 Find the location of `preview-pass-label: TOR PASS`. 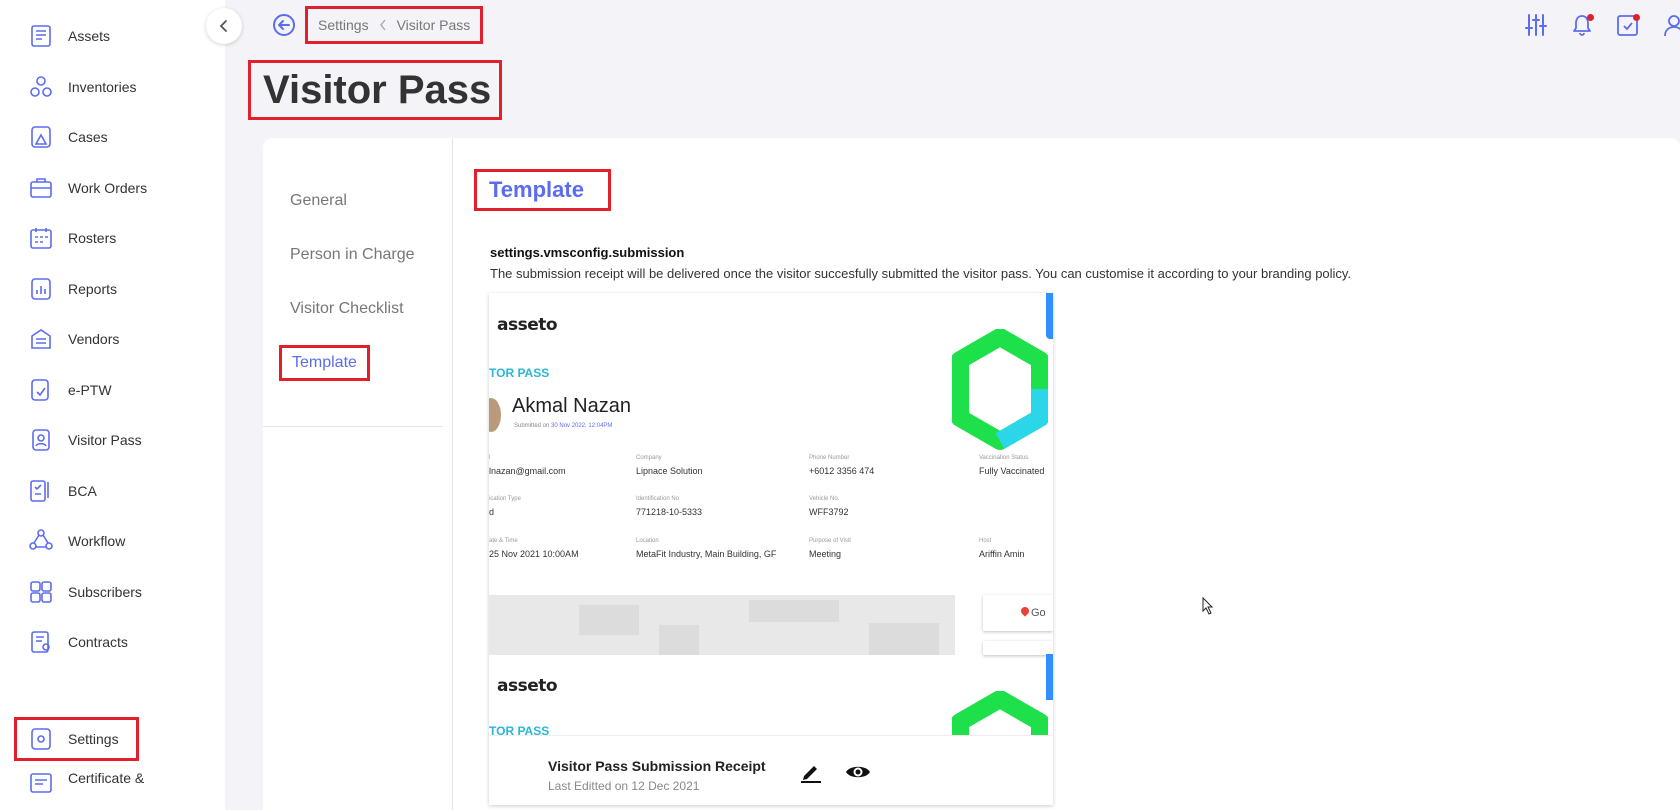

preview-pass-label: TOR PASS is located at coordinates (519, 373).